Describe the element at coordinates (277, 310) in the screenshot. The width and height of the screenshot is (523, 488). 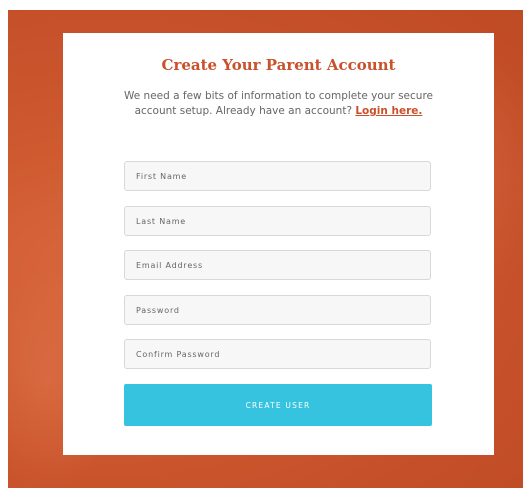
I see `password-field` at that location.